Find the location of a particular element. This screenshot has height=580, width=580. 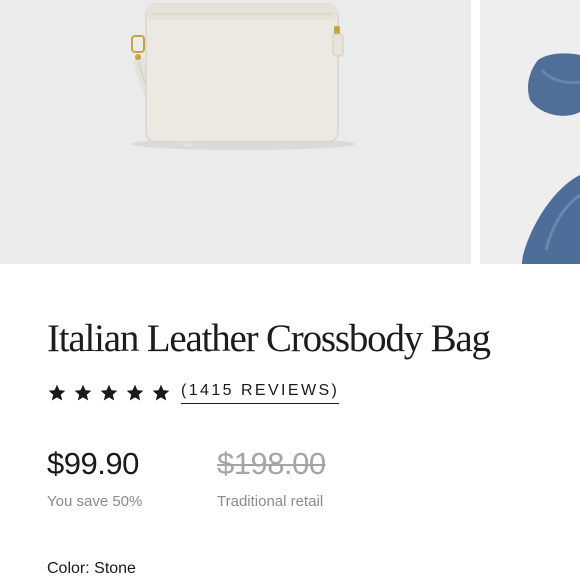

original-price-label: Traditional retail is located at coordinates (270, 501).